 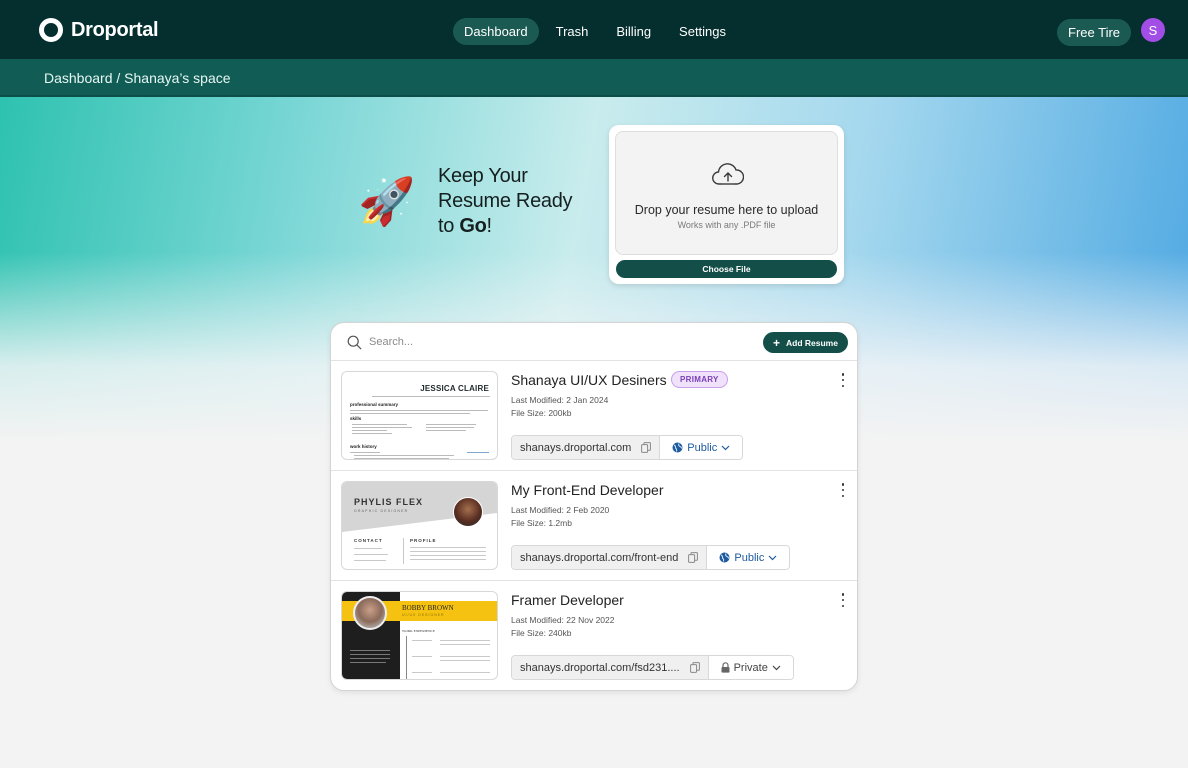 I want to click on file-size: File Size: 240kb, so click(x=541, y=633).